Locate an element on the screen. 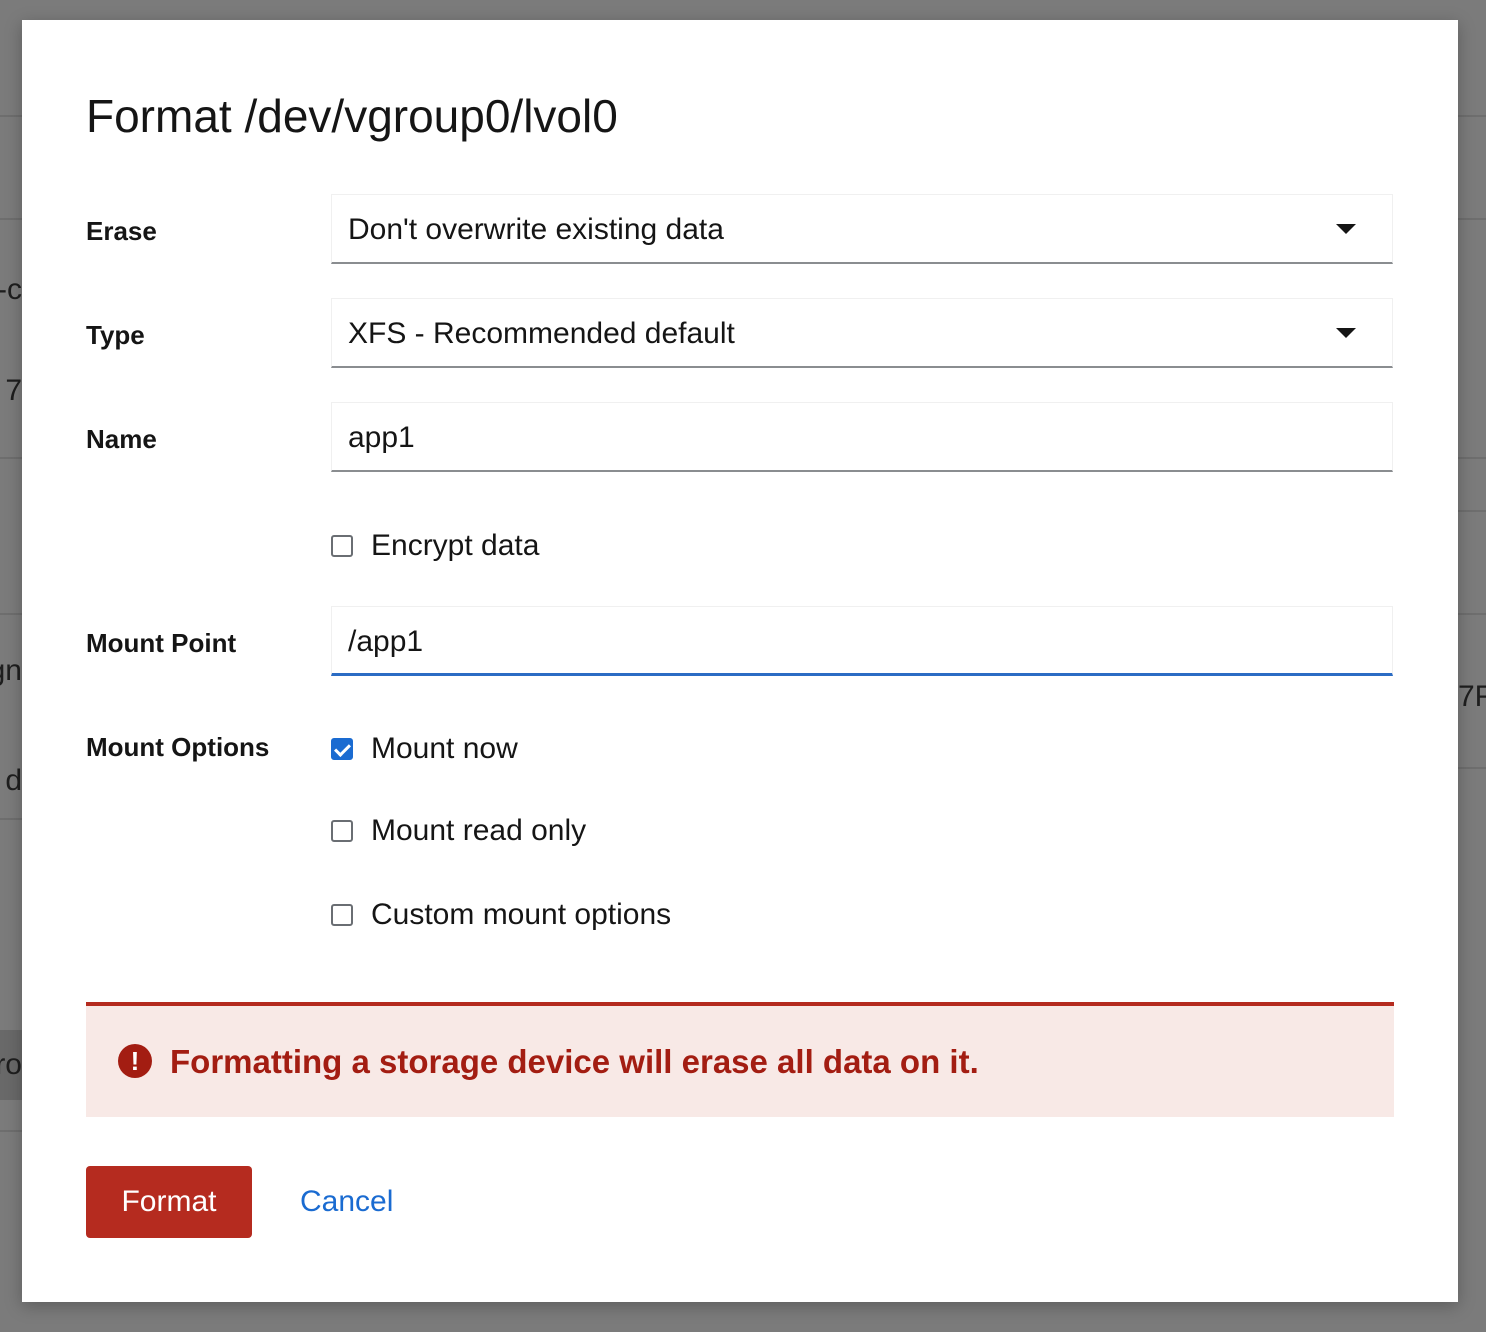  mount-point-label: Mount Point is located at coordinates (161, 643).